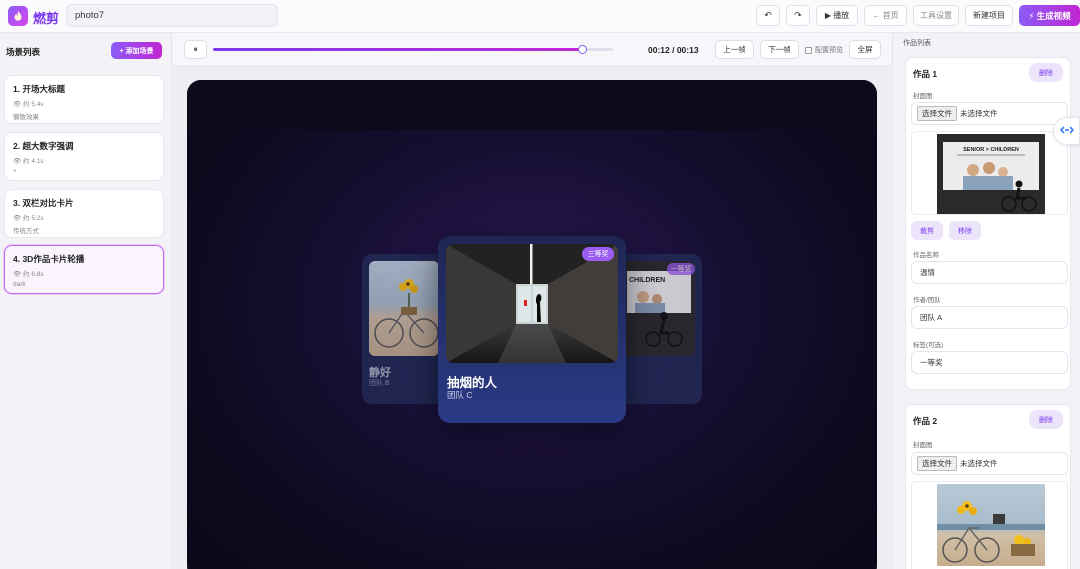 The image size is (1080, 569). What do you see at coordinates (19, 284) in the screenshot?
I see `scene-desc: dark` at bounding box center [19, 284].